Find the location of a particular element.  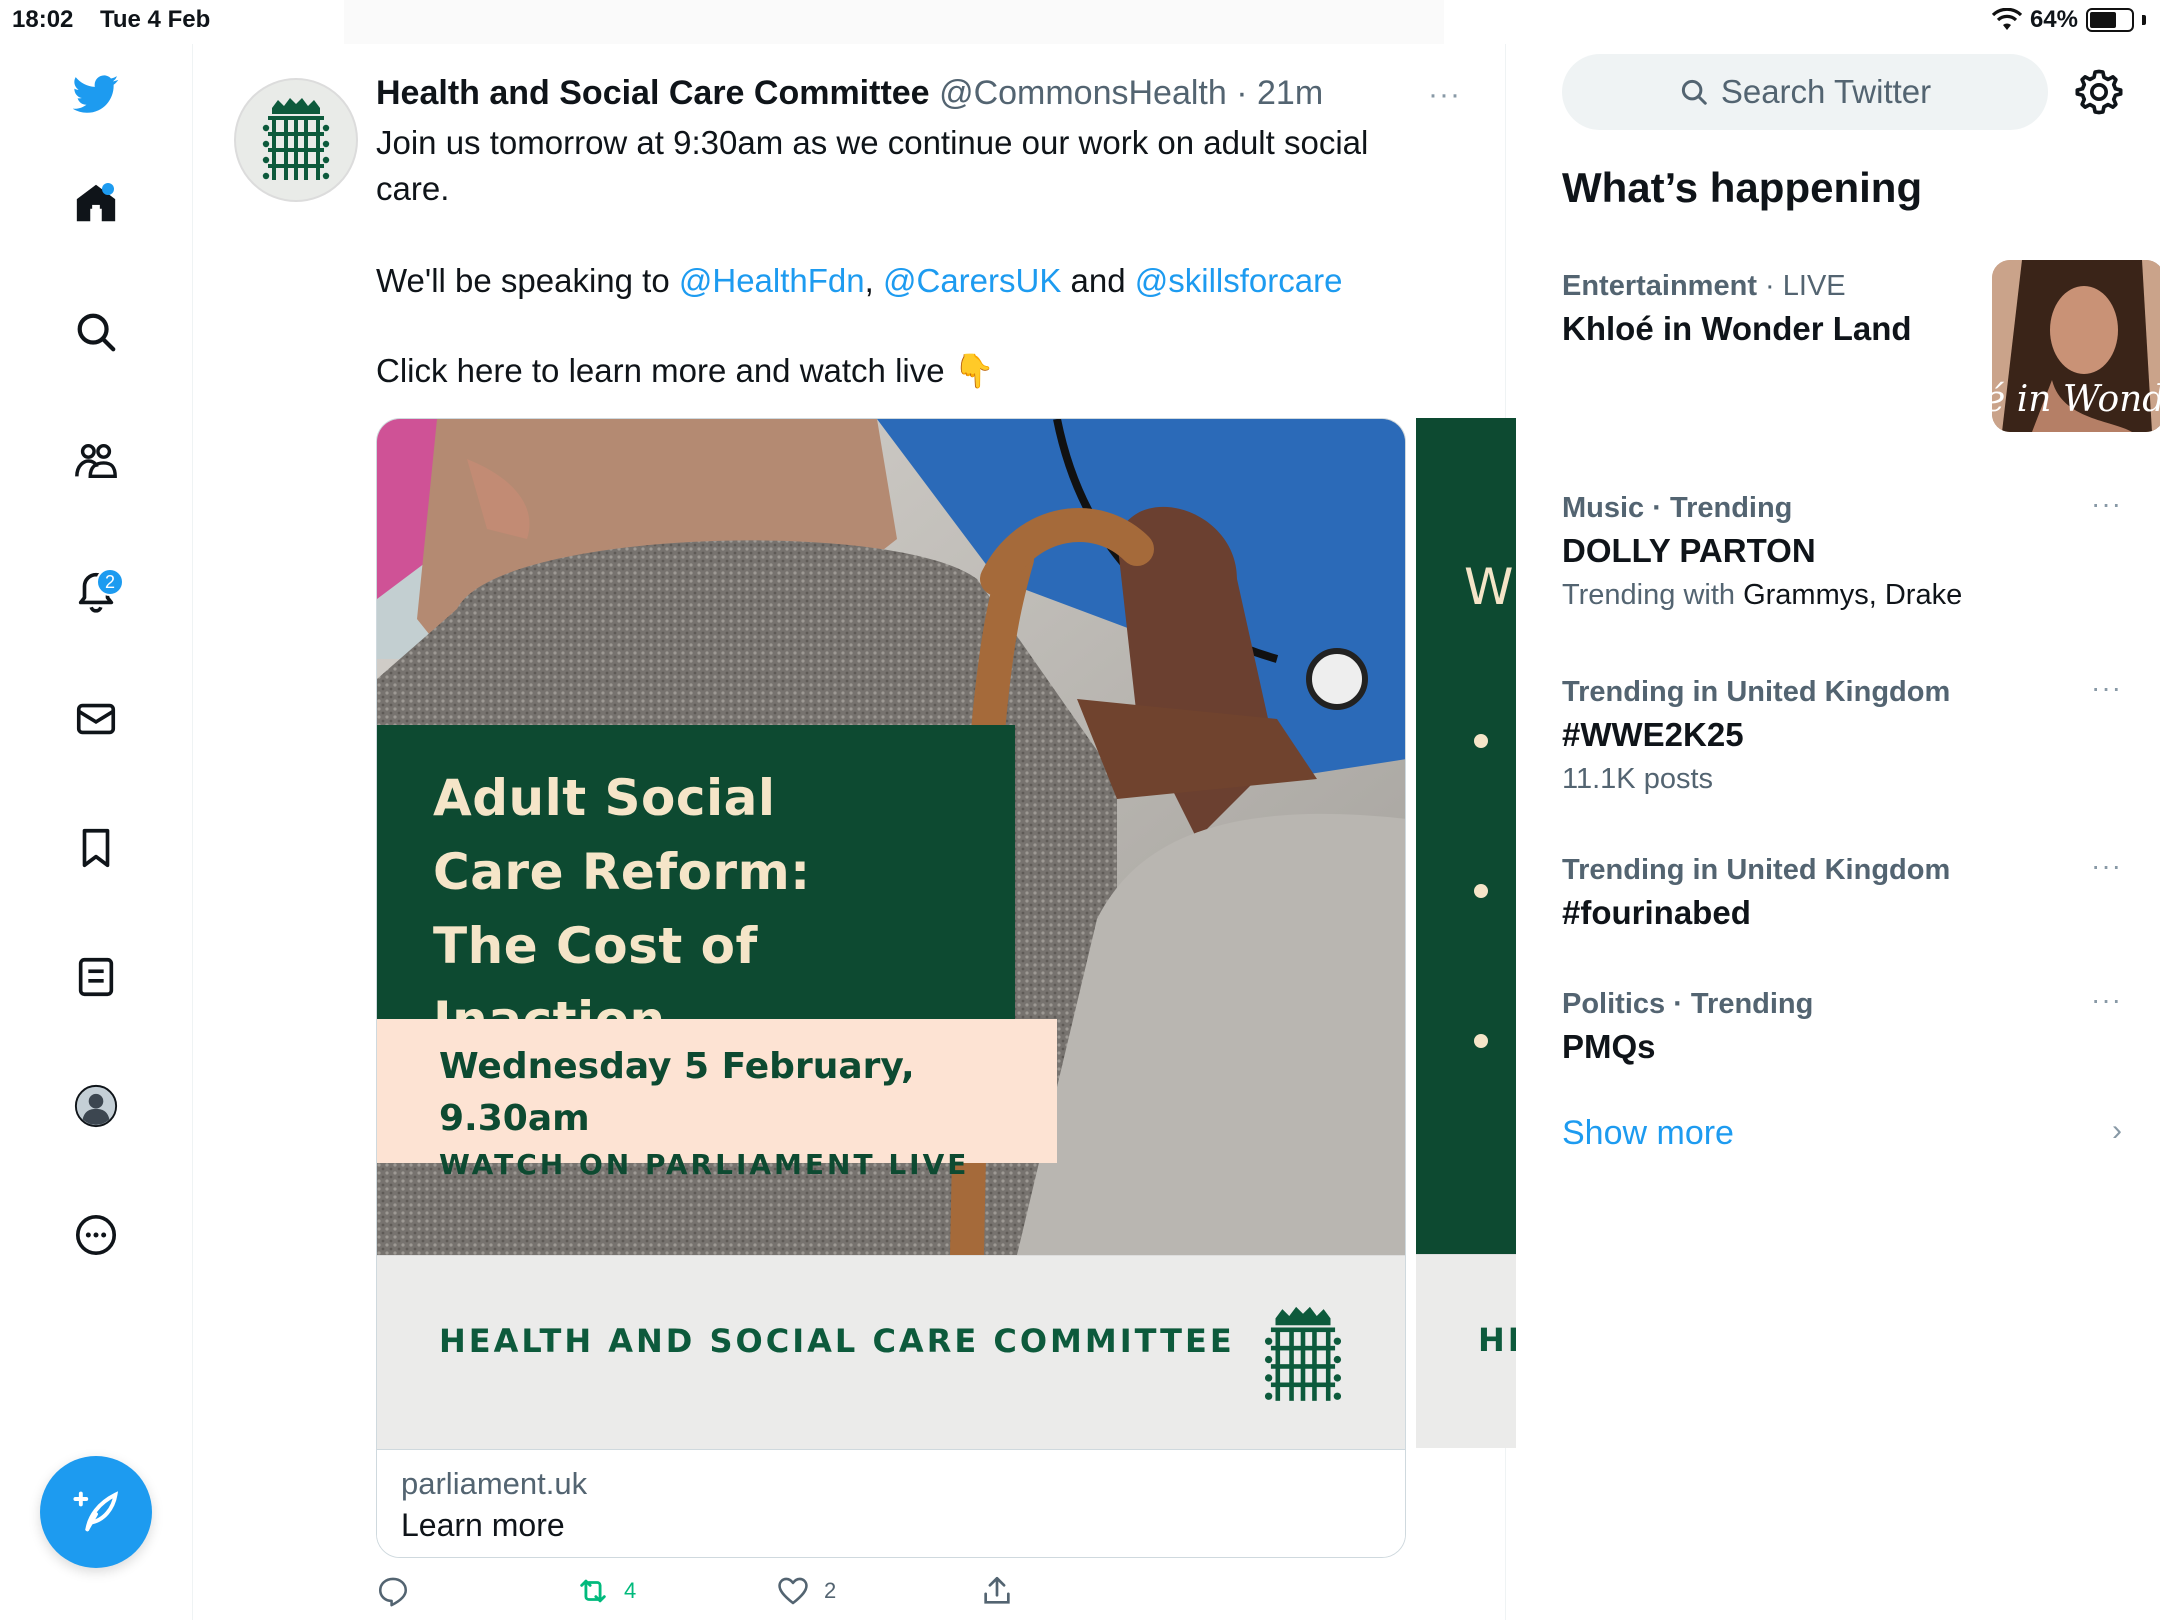

trend-name: #fourinabed is located at coordinates (1656, 912).